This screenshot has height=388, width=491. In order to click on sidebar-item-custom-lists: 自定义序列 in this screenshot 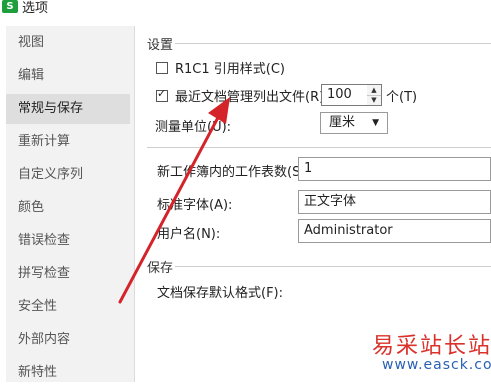, I will do `click(68, 175)`.